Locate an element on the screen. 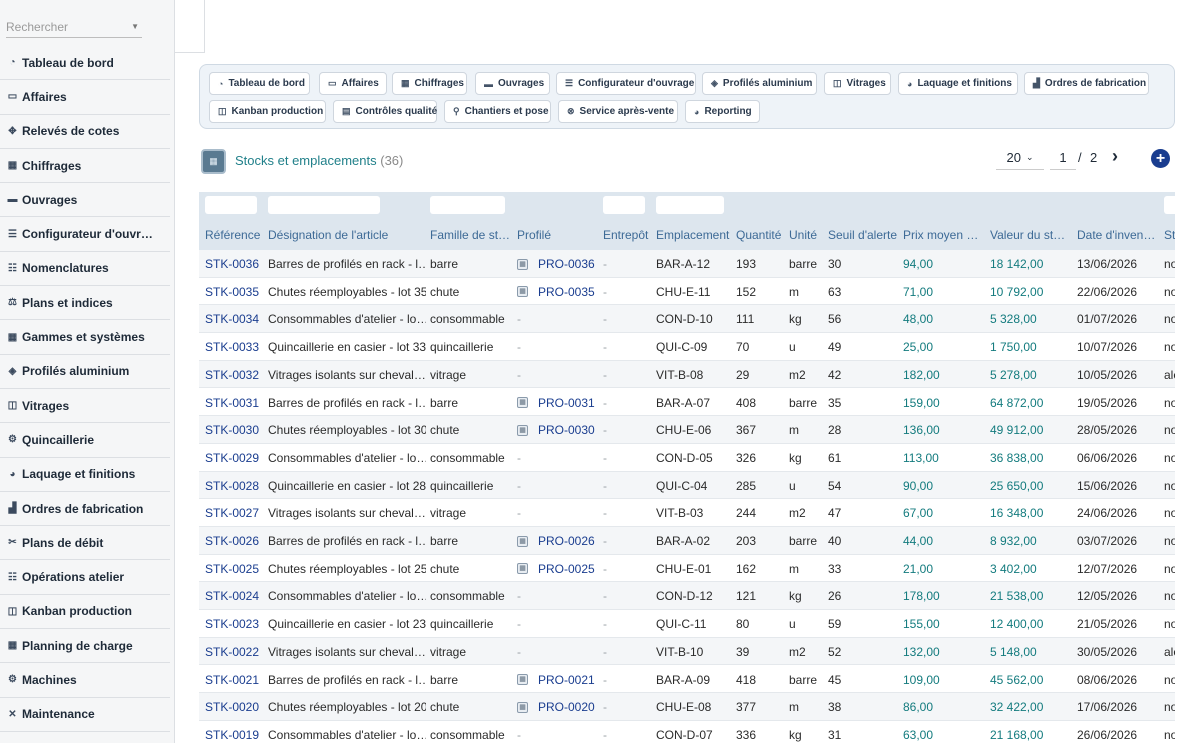 The image size is (1200, 743). reference-link: STK-0022 is located at coordinates (235, 652).